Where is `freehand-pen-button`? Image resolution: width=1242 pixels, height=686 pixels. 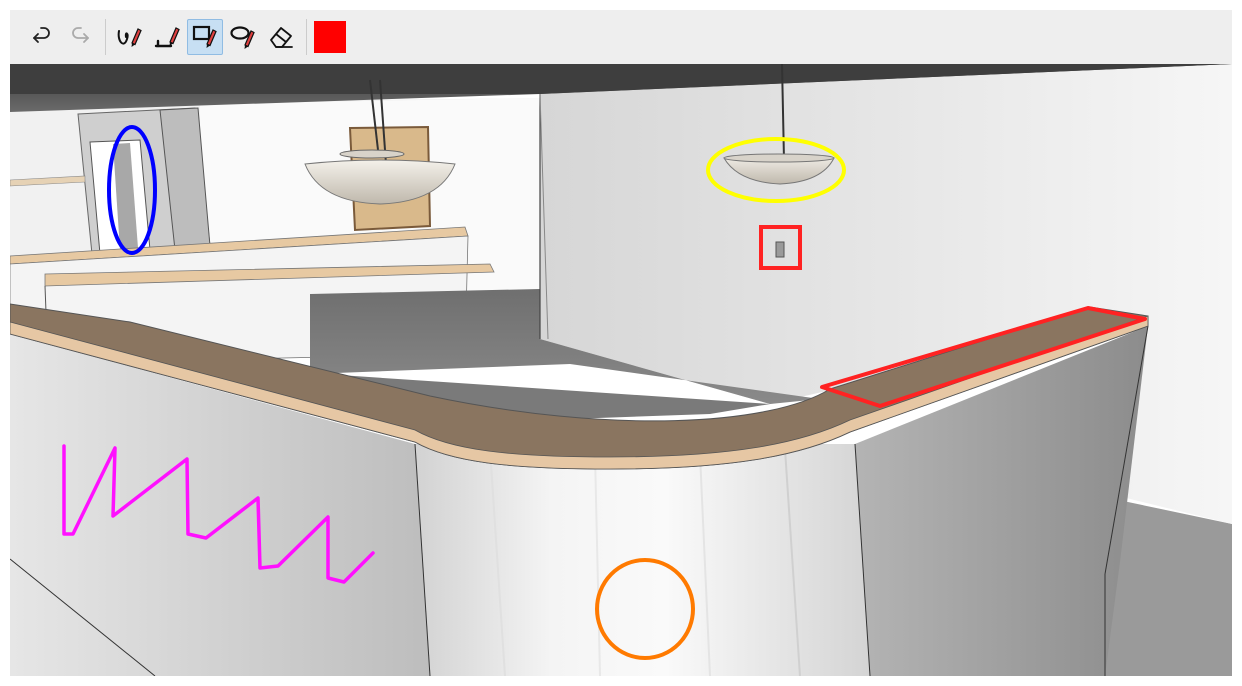 freehand-pen-button is located at coordinates (129, 37).